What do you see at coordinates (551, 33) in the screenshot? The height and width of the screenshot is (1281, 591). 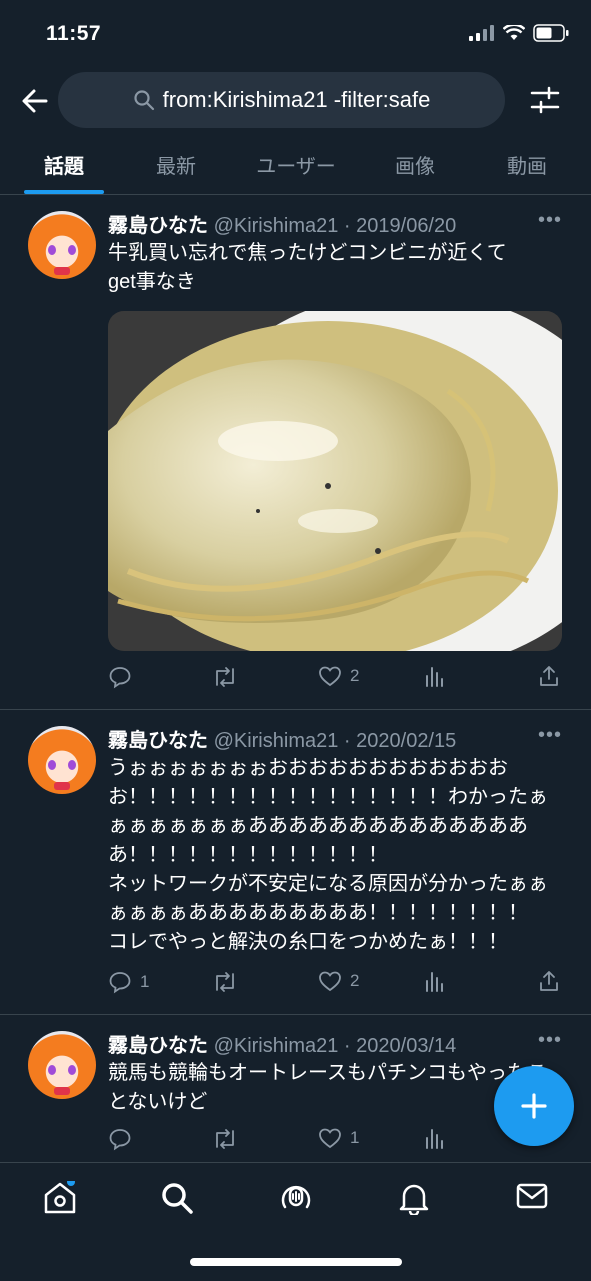 I see `battery-icon` at bounding box center [551, 33].